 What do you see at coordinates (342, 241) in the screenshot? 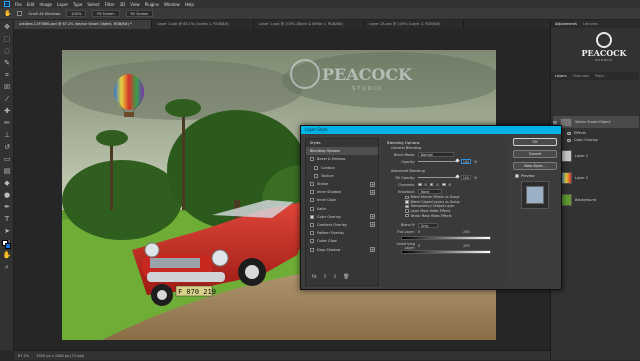
I see `style-outer-glow: Outer Glow` at bounding box center [342, 241].